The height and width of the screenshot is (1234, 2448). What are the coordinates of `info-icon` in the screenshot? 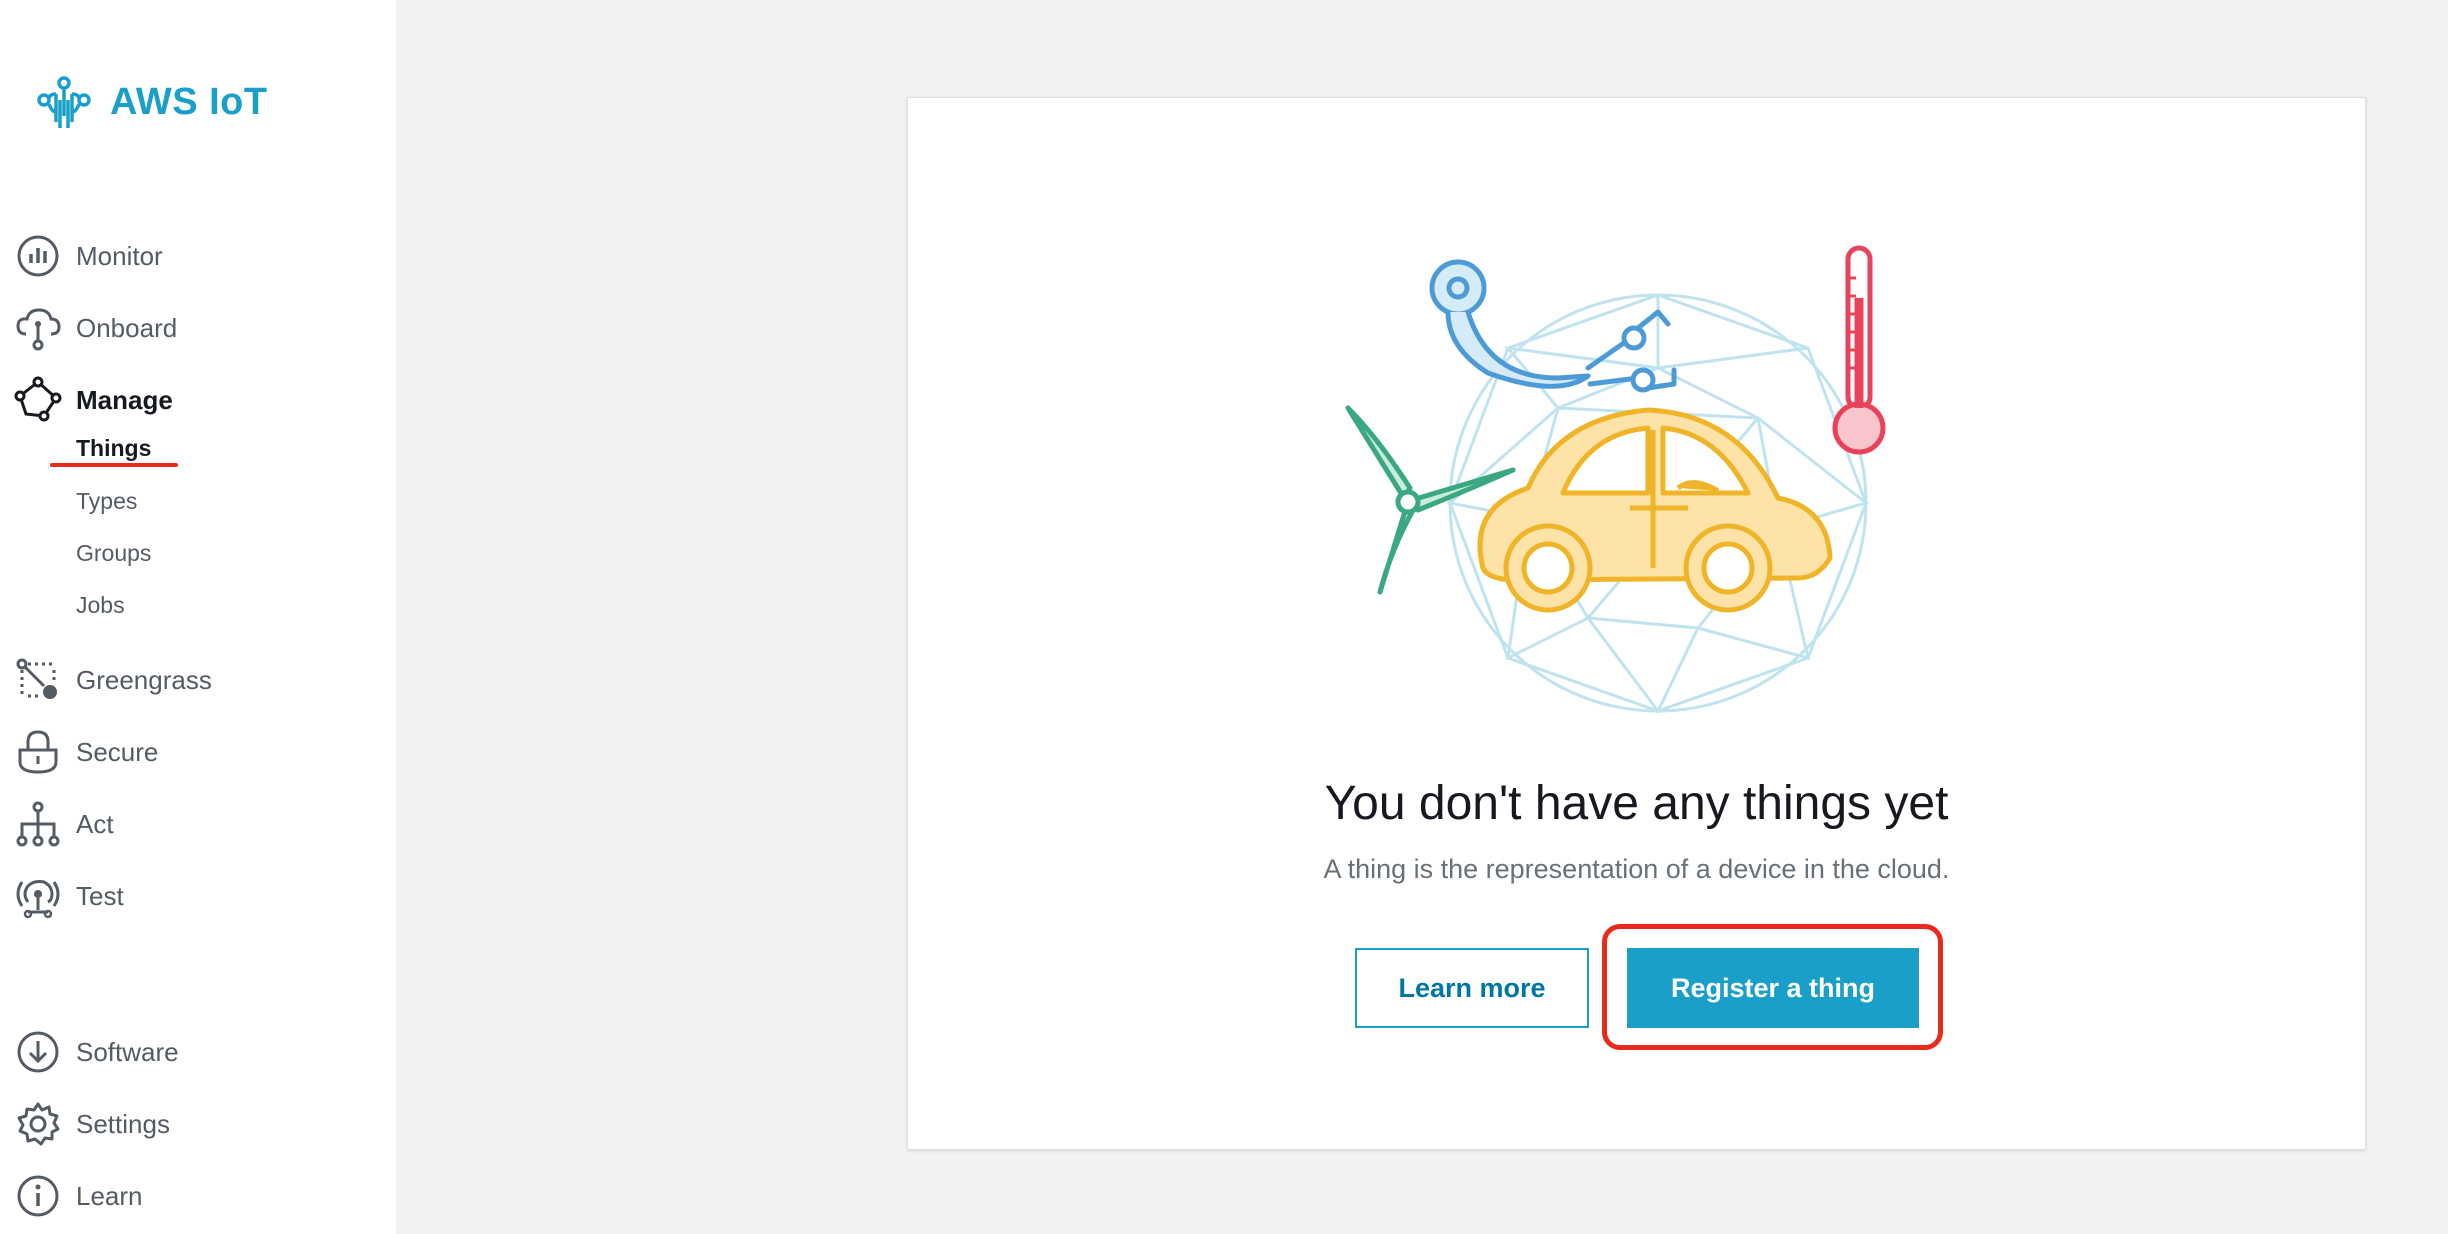 It's located at (38, 1196).